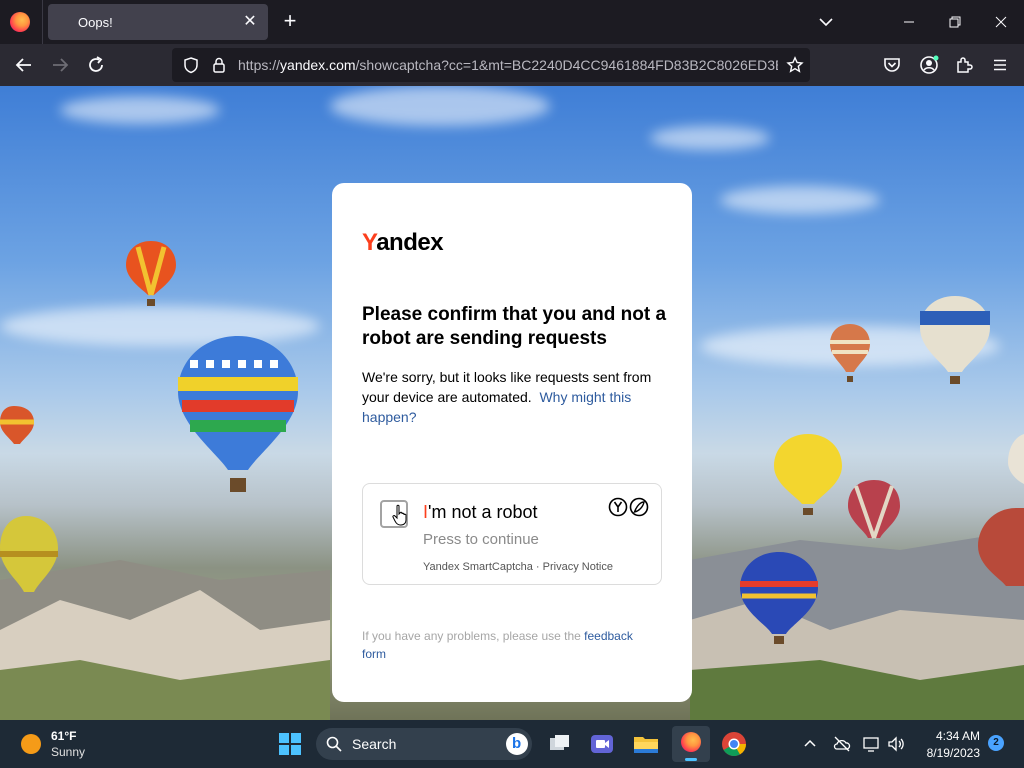 This screenshot has width=1024, height=768. What do you see at coordinates (1001, 22) in the screenshot?
I see `close-window-button` at bounding box center [1001, 22].